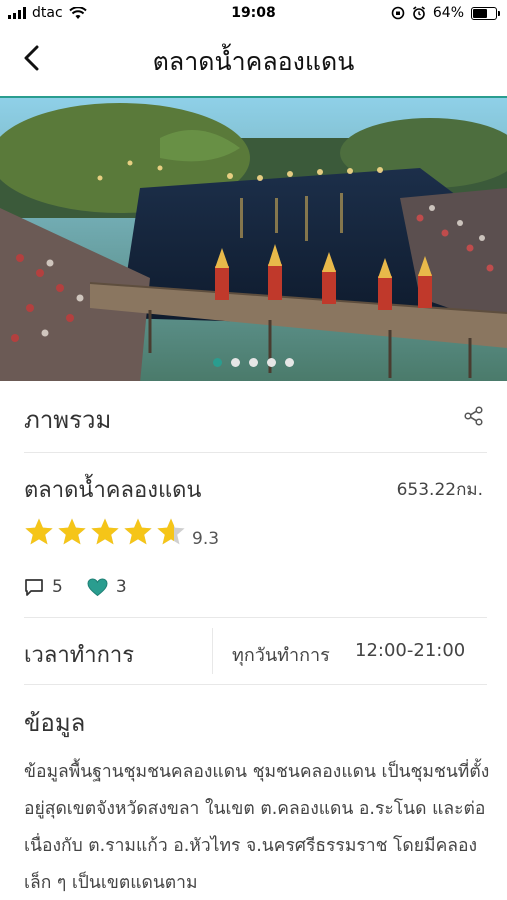 This screenshot has width=507, height=900. I want to click on back-button, so click(32, 58).